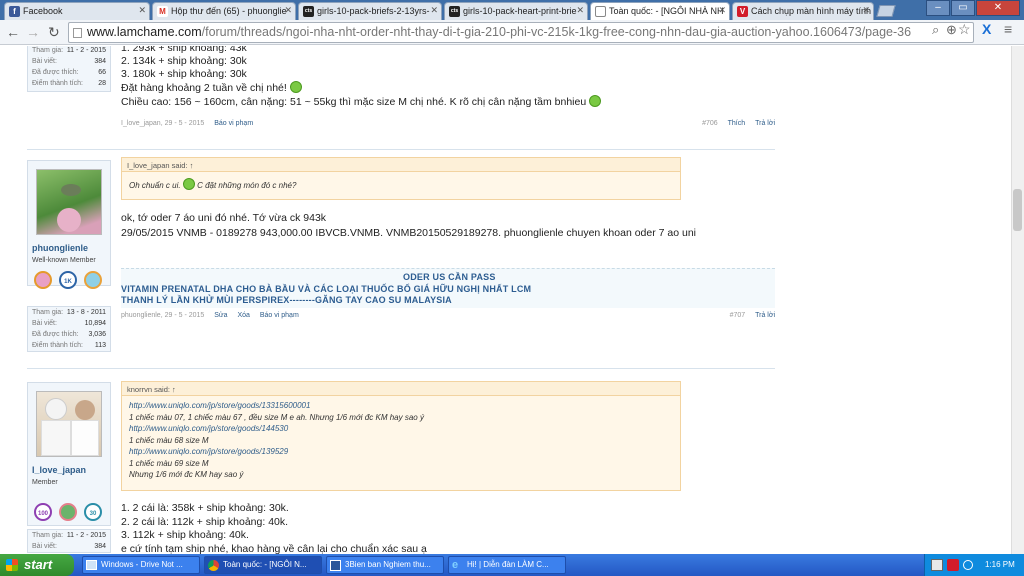  Describe the element at coordinates (710, 123) in the screenshot. I see `post-number: #706` at that location.